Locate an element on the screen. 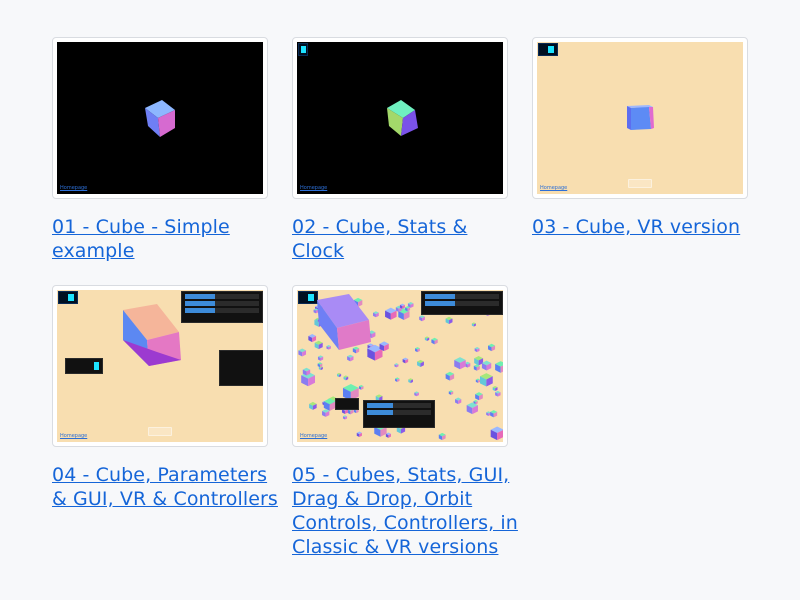 This screenshot has height=600, width=800. example-title-link: 01 - Cube - Simple example is located at coordinates (167, 239).